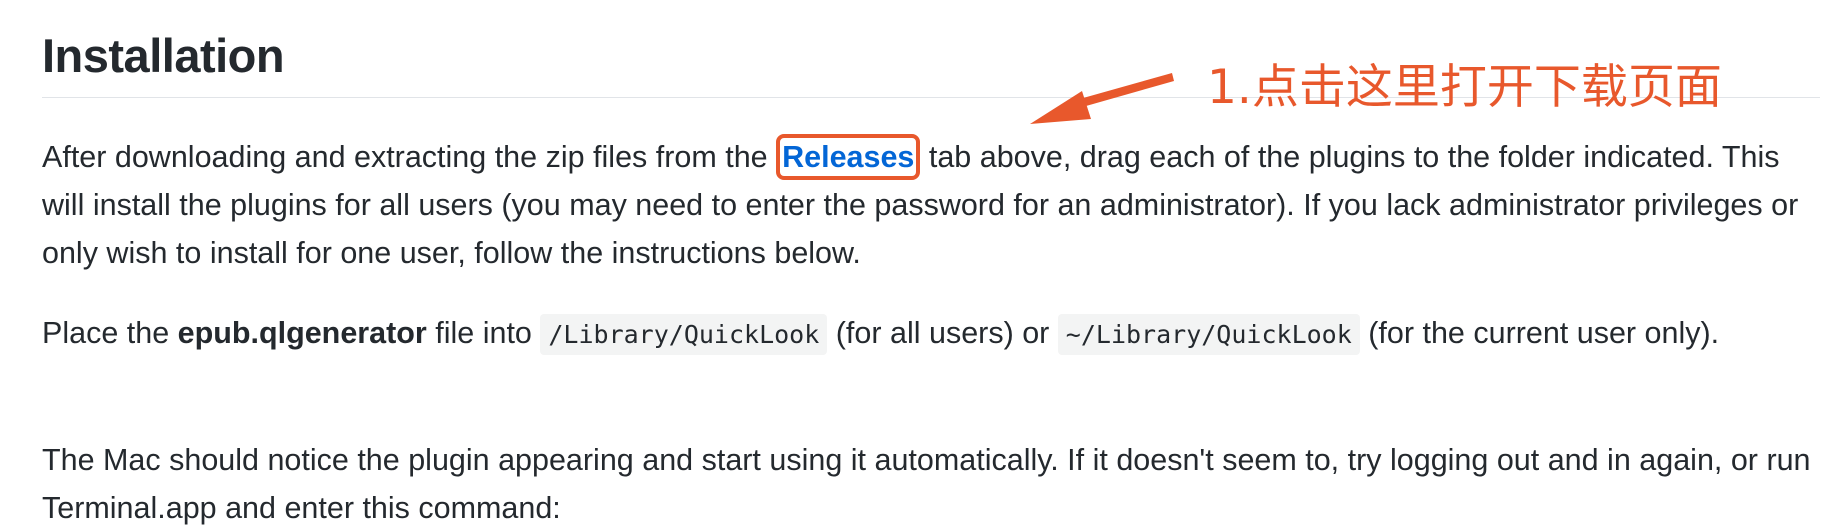 The image size is (1848, 532). I want to click on releases-highlight-box: Releases, so click(848, 157).